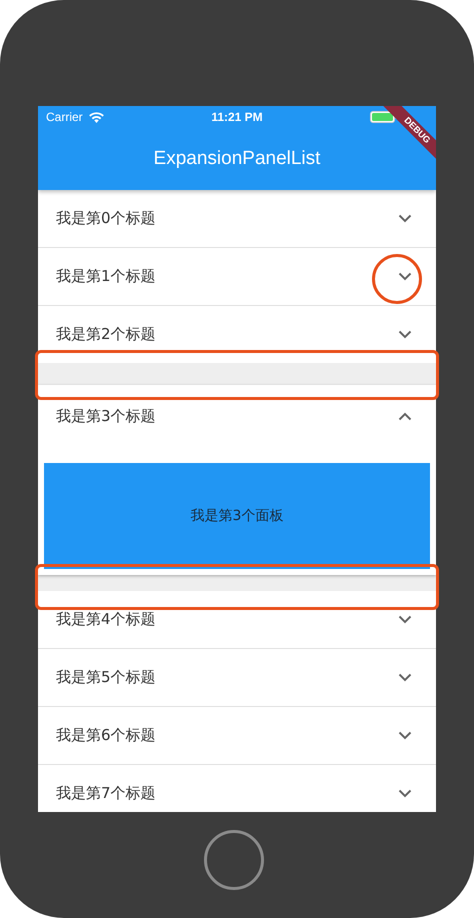 The width and height of the screenshot is (474, 918). Describe the element at coordinates (237, 735) in the screenshot. I see `panel-header: 我是第6个标题` at that location.